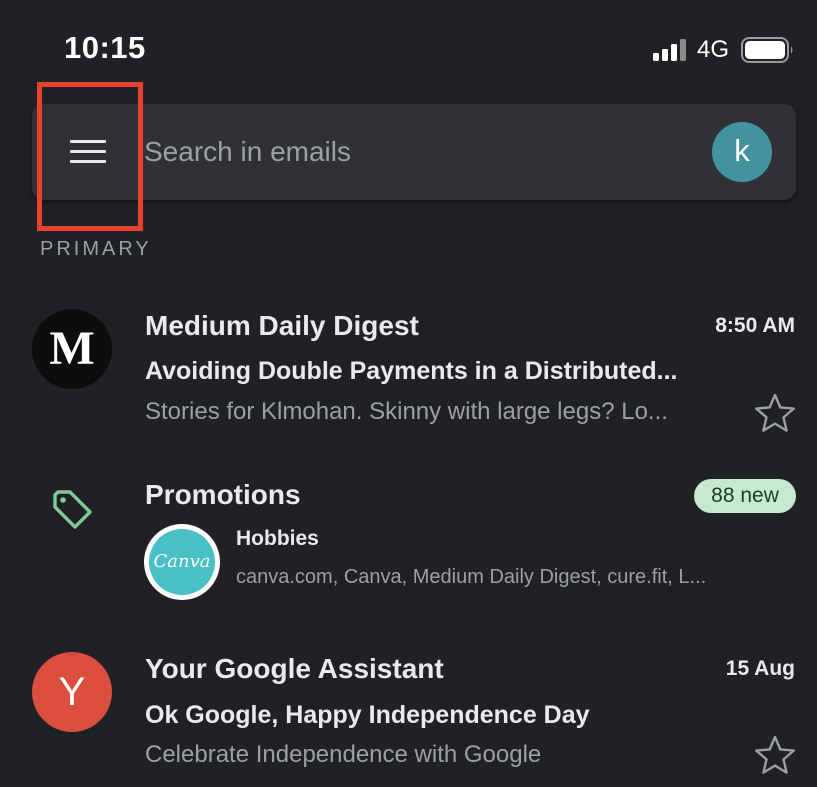 This screenshot has height=787, width=817. What do you see at coordinates (767, 50) in the screenshot?
I see `battery-icon` at bounding box center [767, 50].